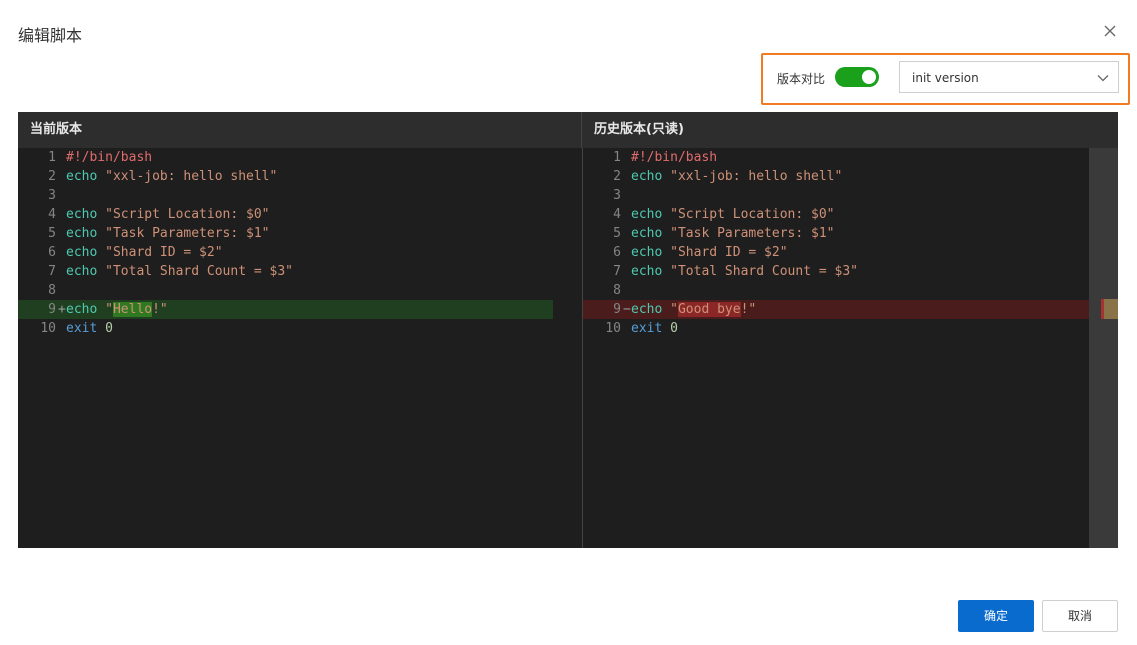  Describe the element at coordinates (869, 77) in the screenshot. I see `toggle-knob` at that location.